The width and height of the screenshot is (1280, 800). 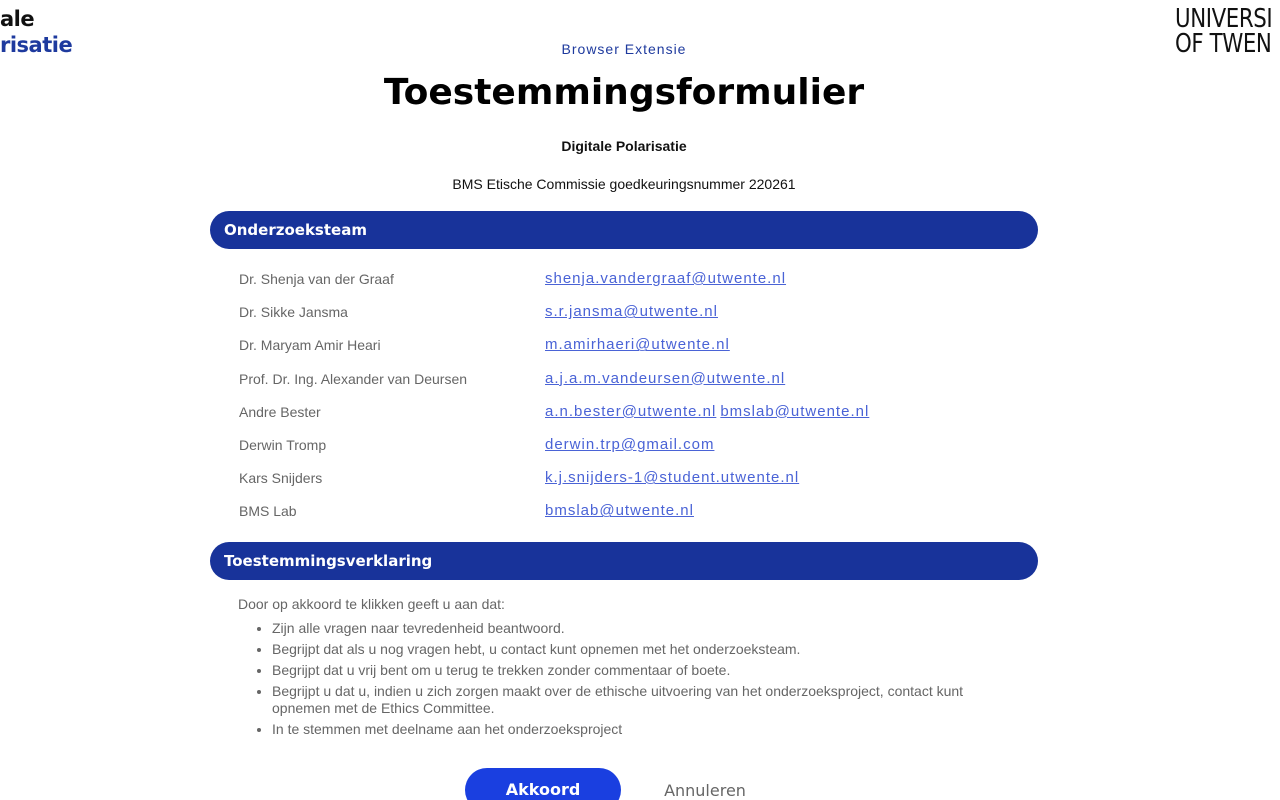 What do you see at coordinates (624, 49) in the screenshot?
I see `page-subtitle: Browser Extensie` at bounding box center [624, 49].